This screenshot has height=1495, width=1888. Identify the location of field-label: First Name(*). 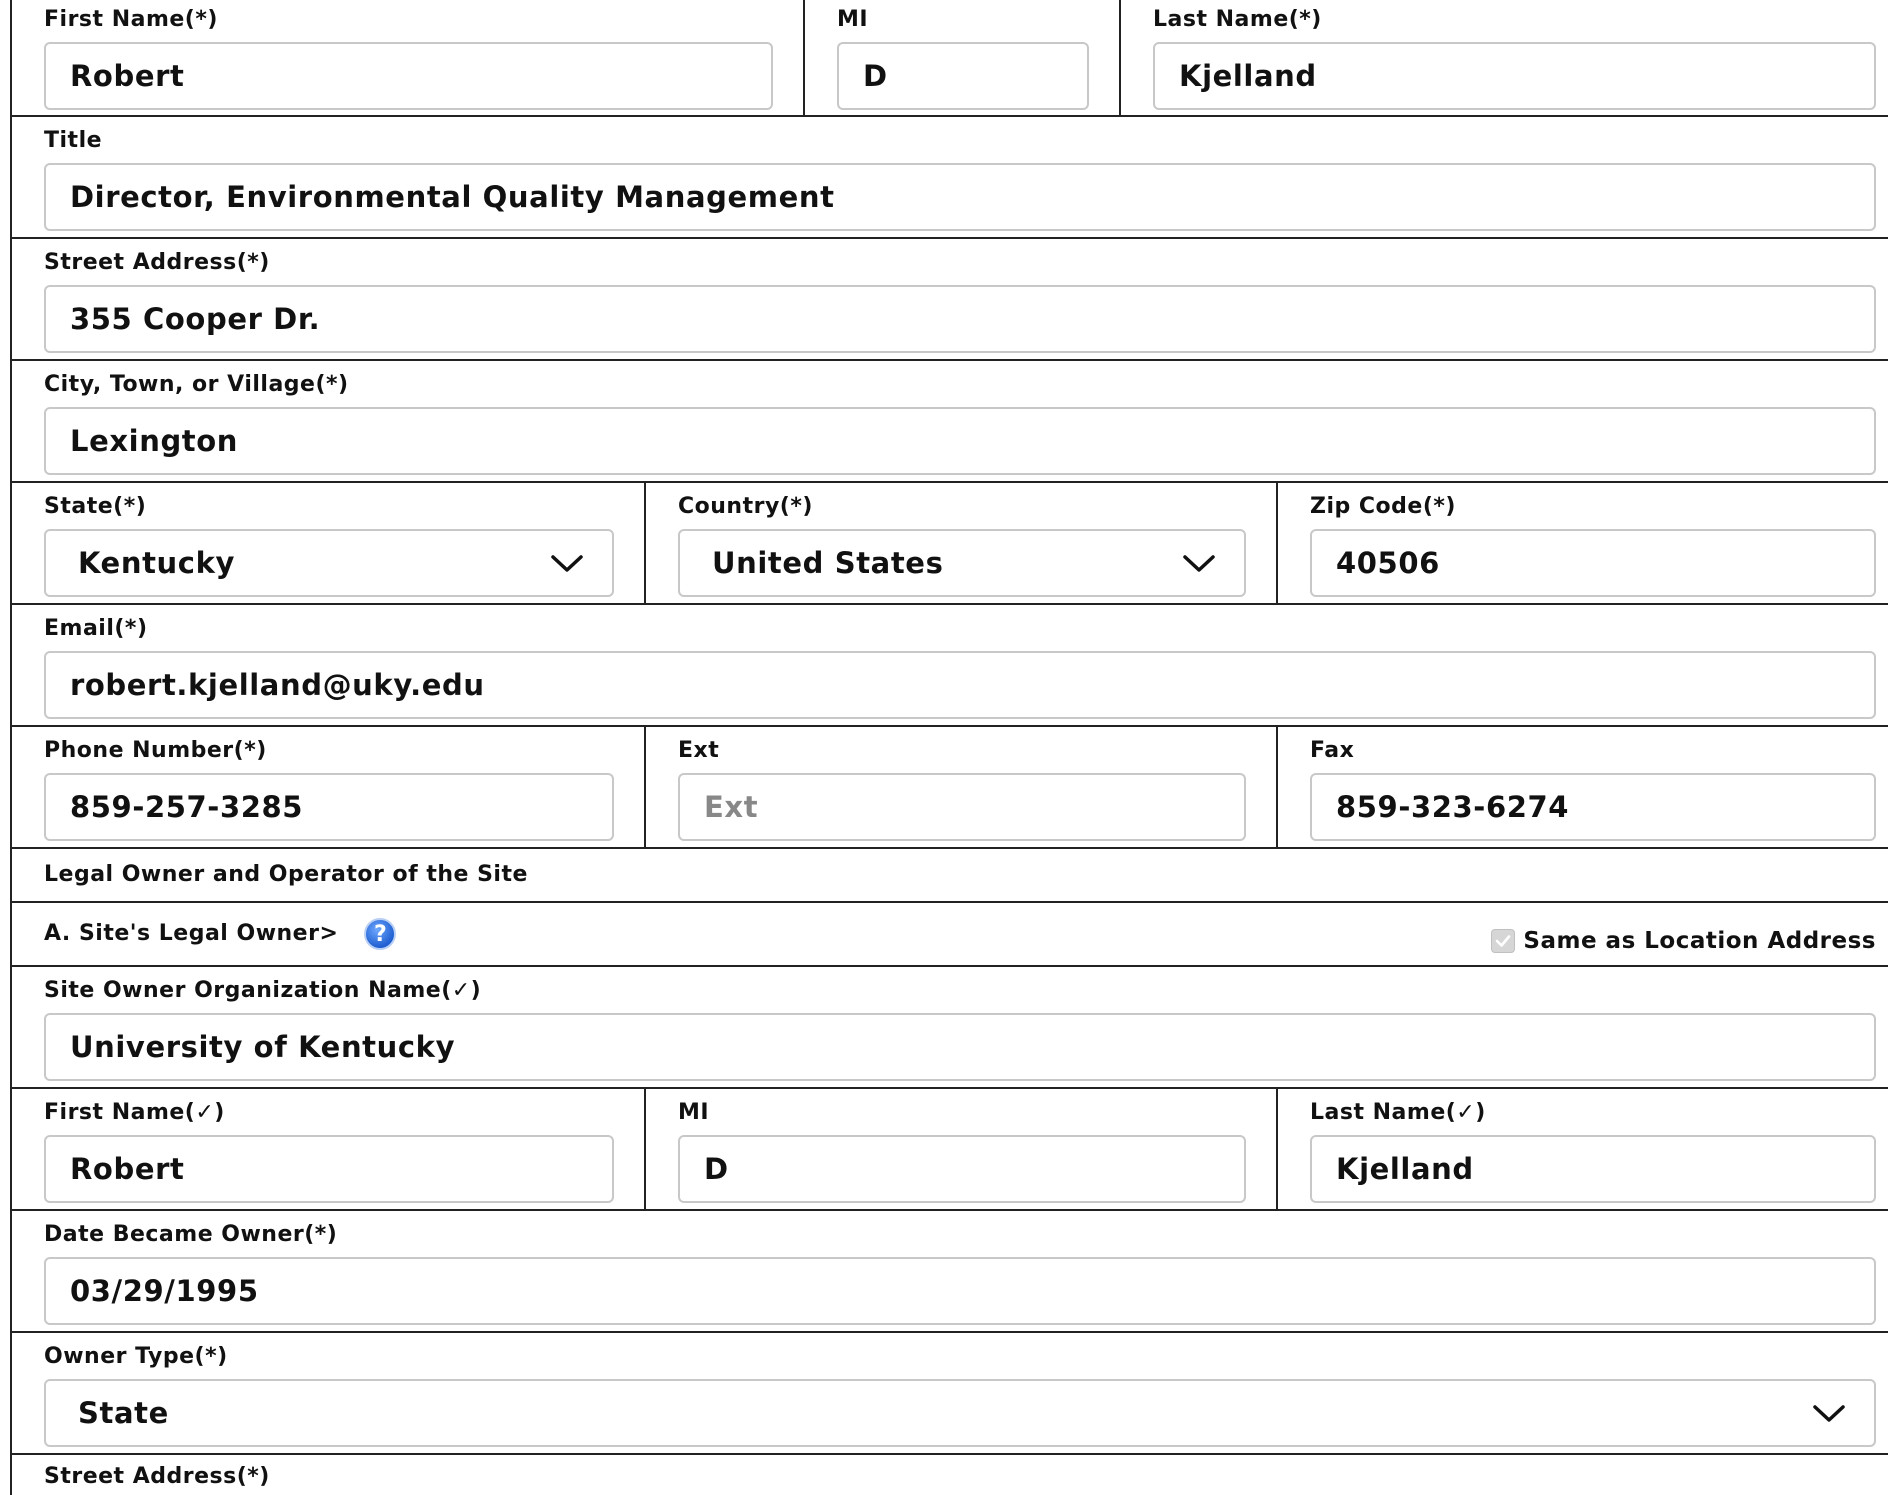
(131, 19).